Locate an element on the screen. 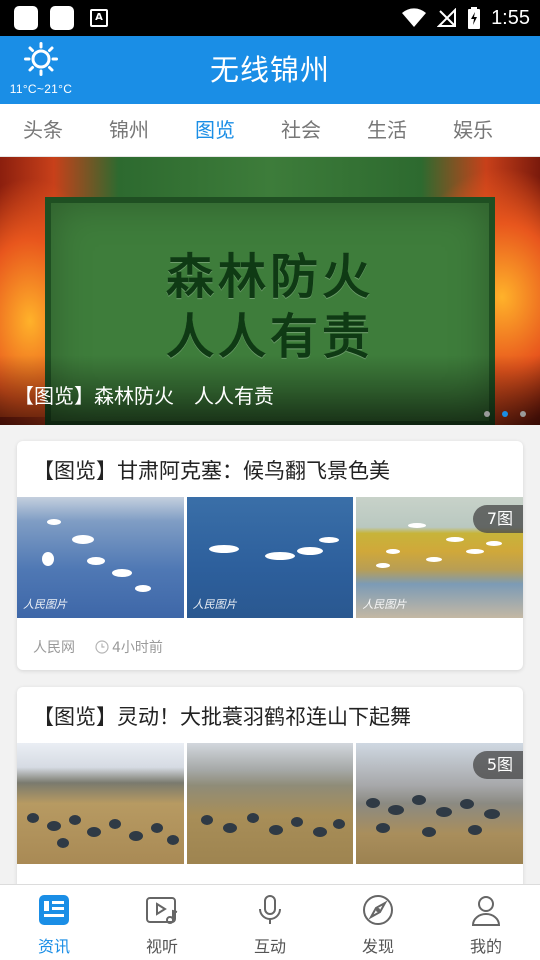 The image size is (540, 960). banner-art-line: 森林防火 is located at coordinates (269, 277).